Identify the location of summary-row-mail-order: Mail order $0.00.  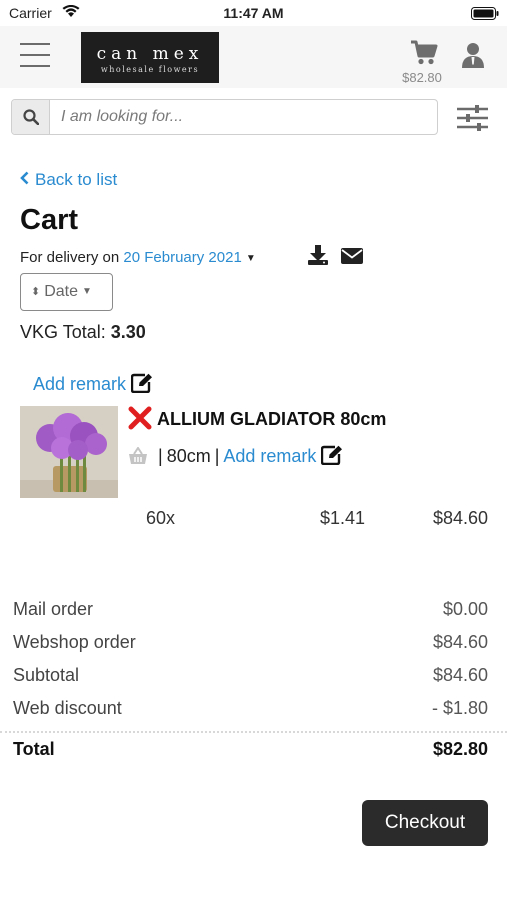
(253, 613).